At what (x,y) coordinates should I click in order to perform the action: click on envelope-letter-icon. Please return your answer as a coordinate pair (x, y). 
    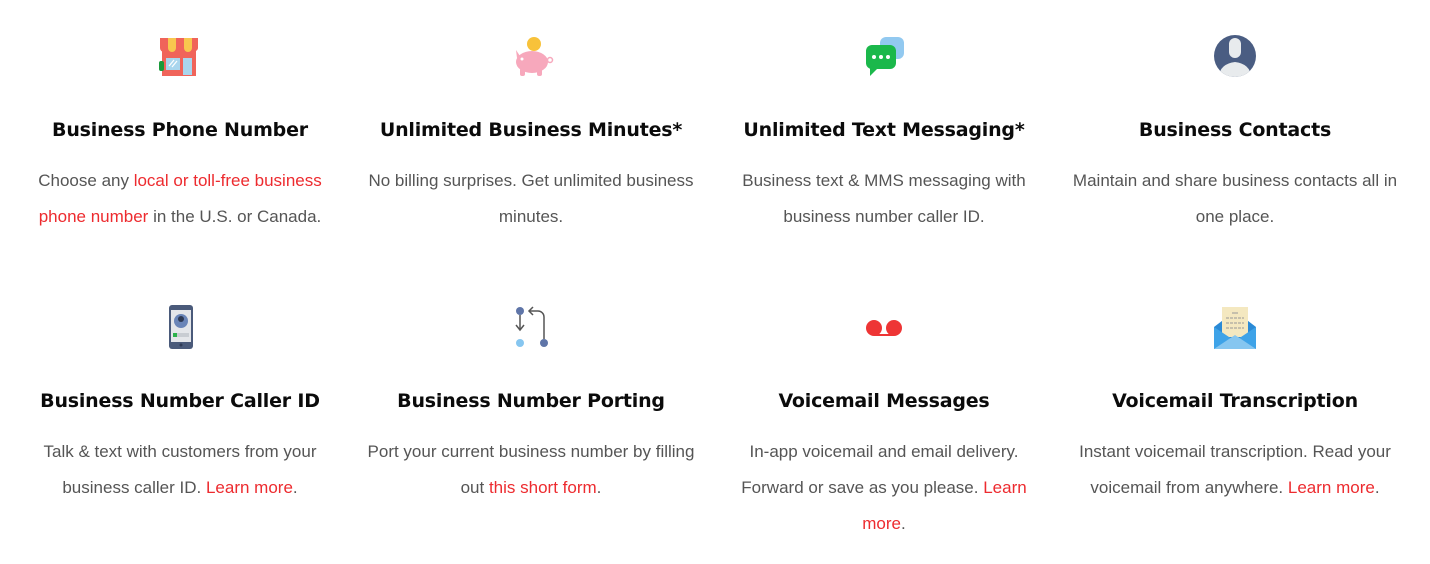
    Looking at the image, I should click on (1235, 328).